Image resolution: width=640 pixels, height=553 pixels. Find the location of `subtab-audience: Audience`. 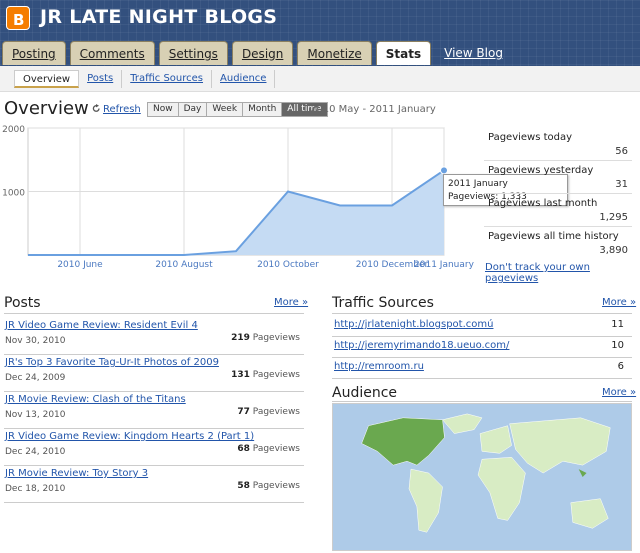

subtab-audience: Audience is located at coordinates (244, 79).